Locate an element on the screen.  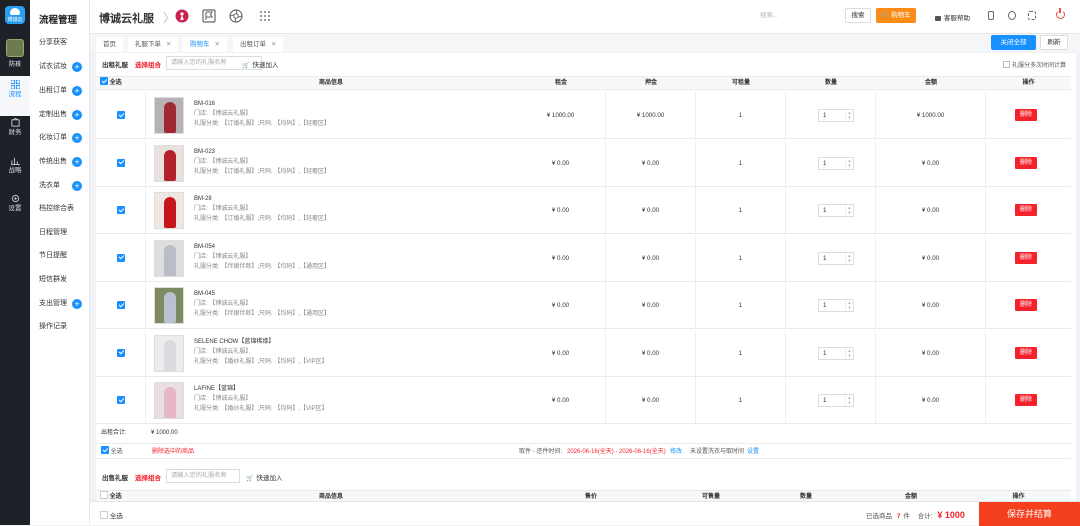
menu-item: 操作记录 is located at coordinates (64, 327).